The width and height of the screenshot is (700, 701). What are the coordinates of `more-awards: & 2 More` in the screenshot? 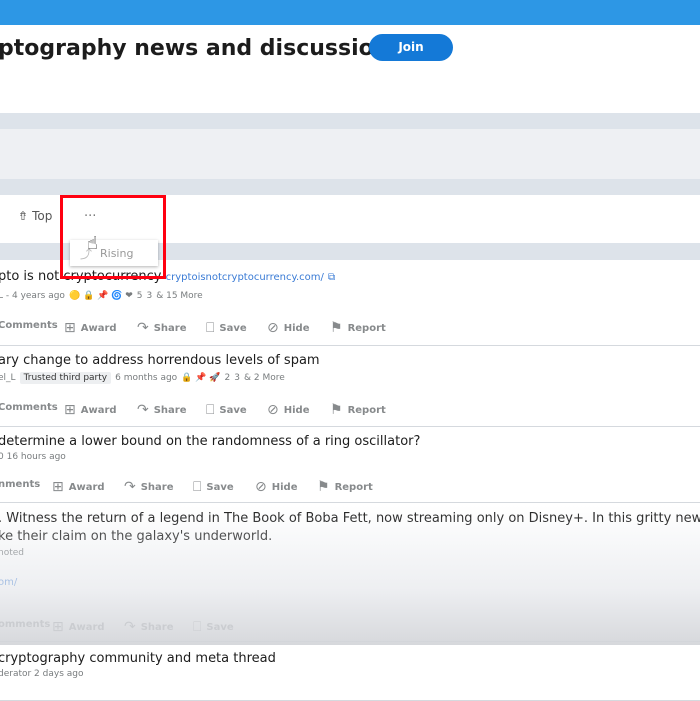 It's located at (264, 378).